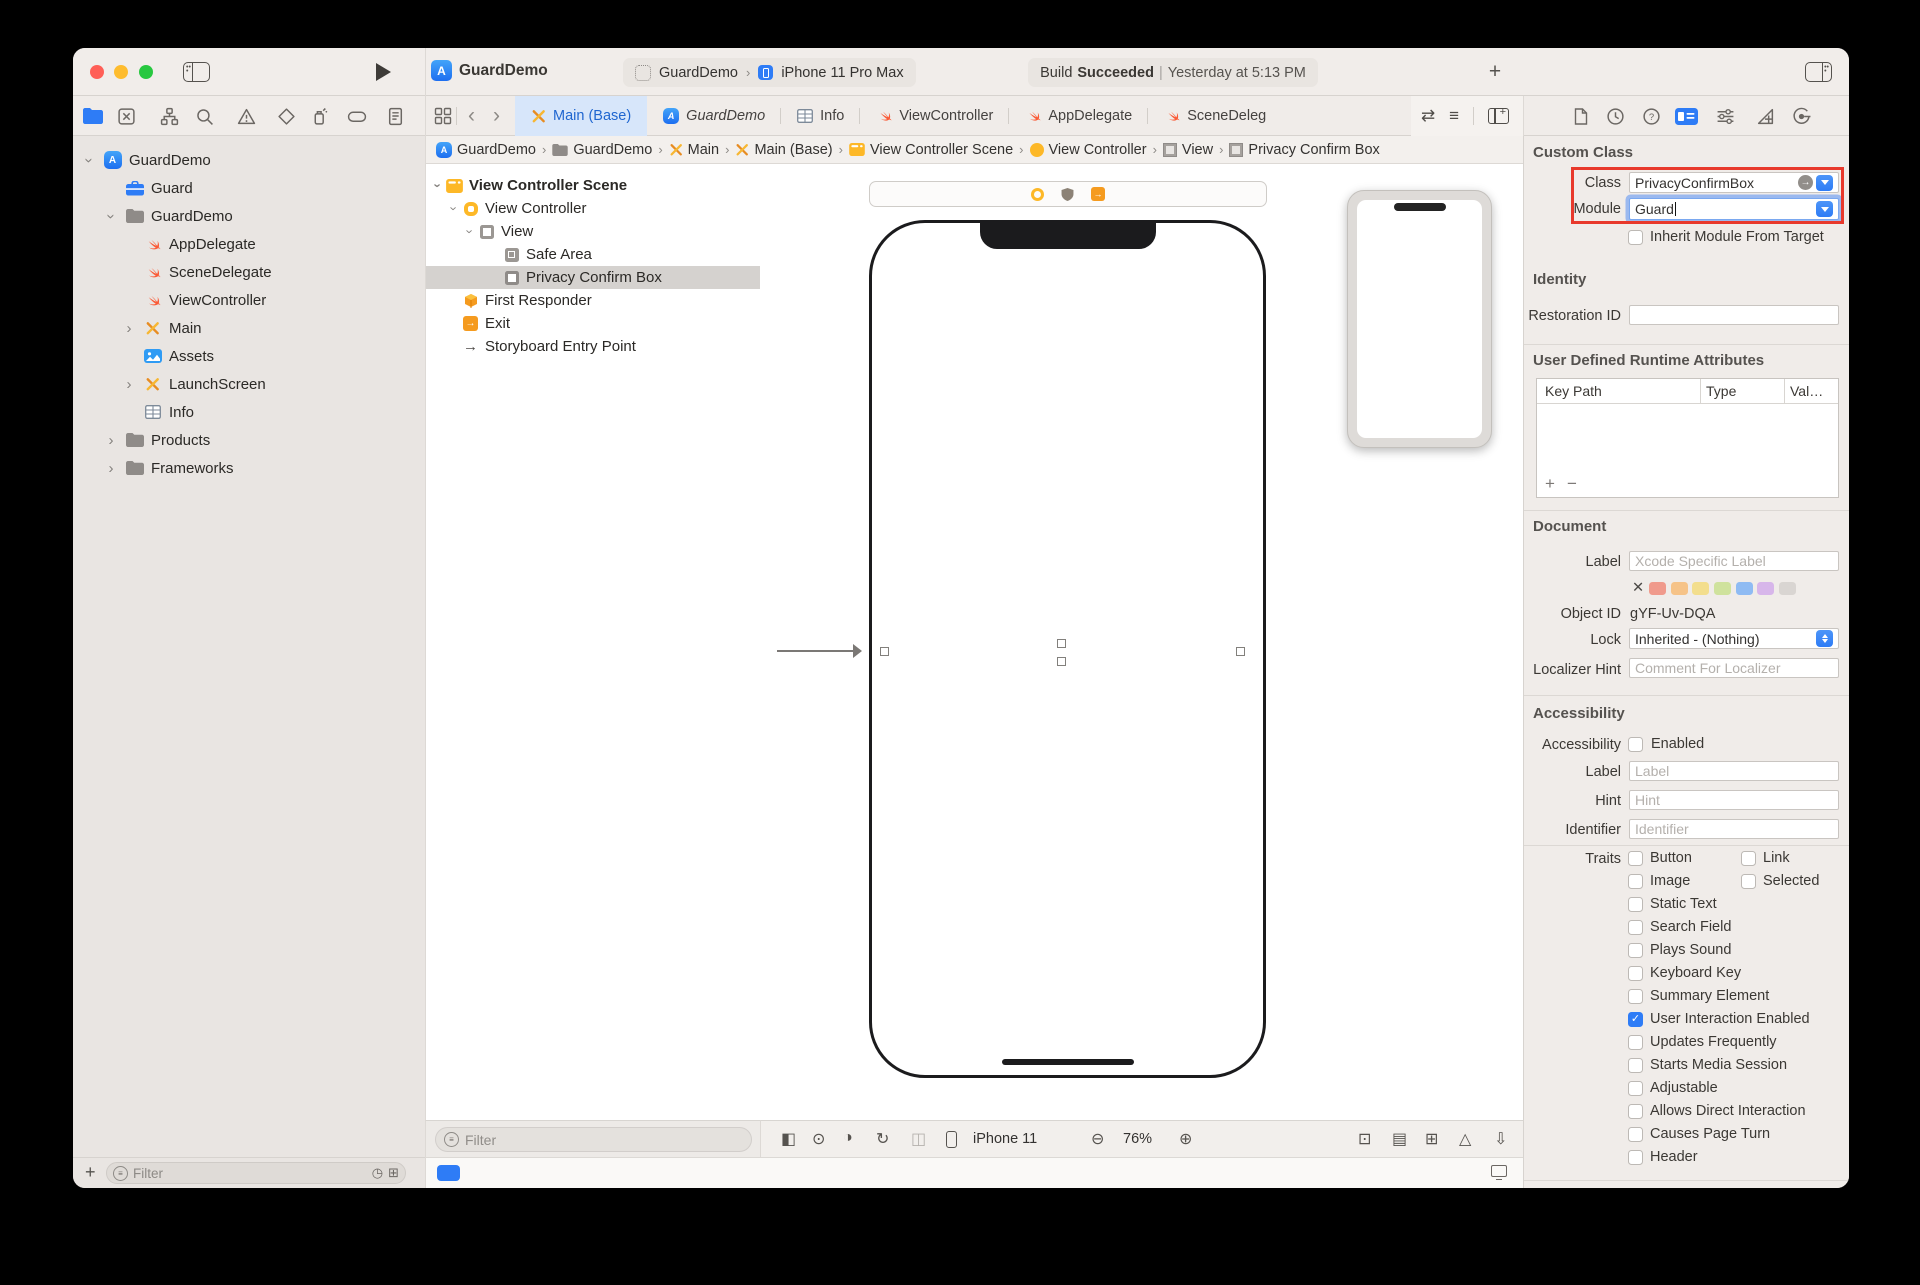 This screenshot has width=1920, height=1285. Describe the element at coordinates (848, 1138) in the screenshot. I see `appearance-toggle-icon: ◑` at that location.